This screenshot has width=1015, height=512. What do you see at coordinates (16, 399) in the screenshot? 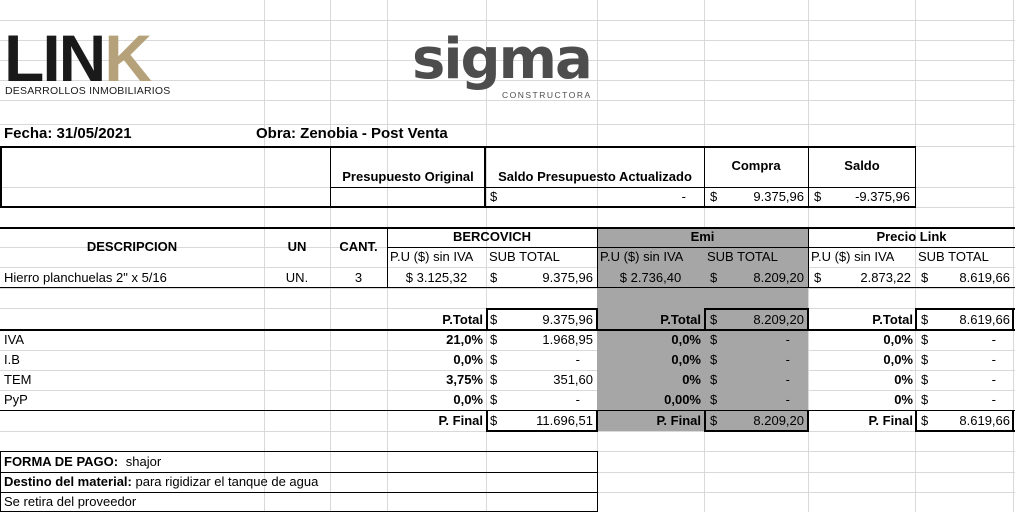
I see `tax-label: PyP` at bounding box center [16, 399].